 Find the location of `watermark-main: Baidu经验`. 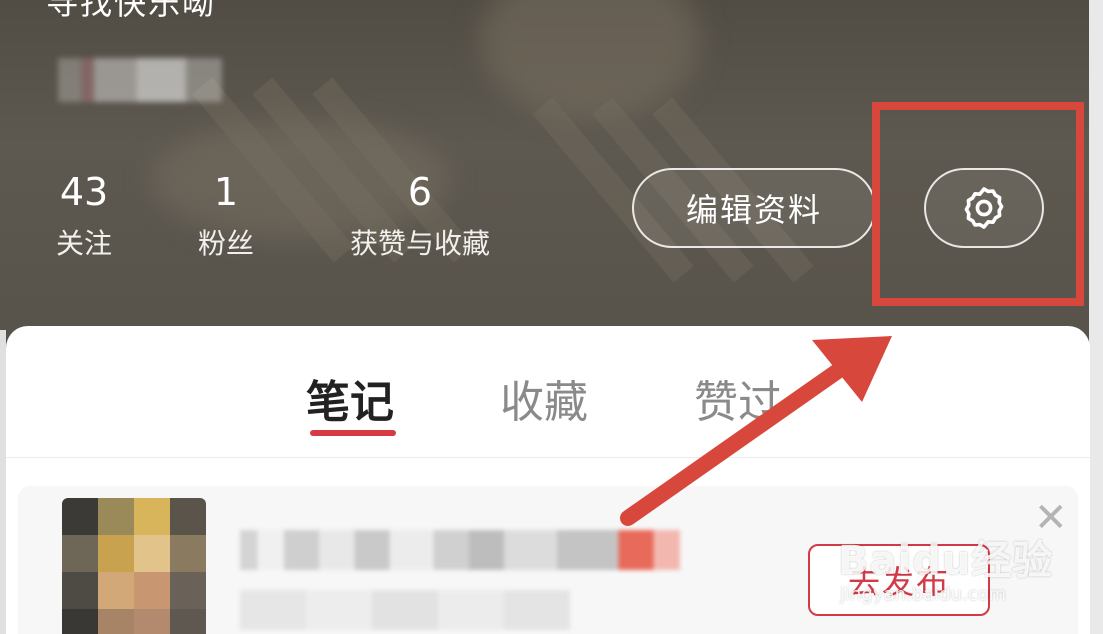

watermark-main: Baidu经验 is located at coordinates (946, 561).